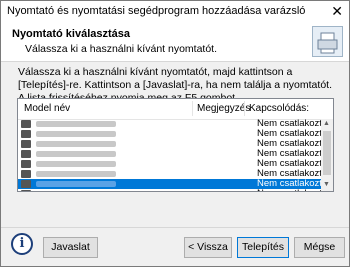  What do you see at coordinates (208, 247) in the screenshot?
I see `back-button: < Vissza` at bounding box center [208, 247].